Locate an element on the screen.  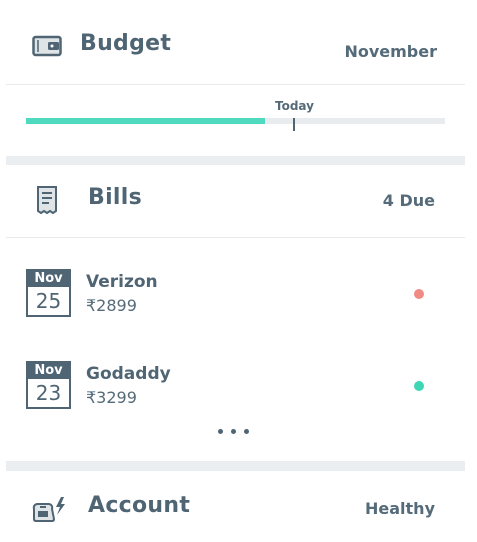
calendar-icon: Nov 25 is located at coordinates (48, 293).